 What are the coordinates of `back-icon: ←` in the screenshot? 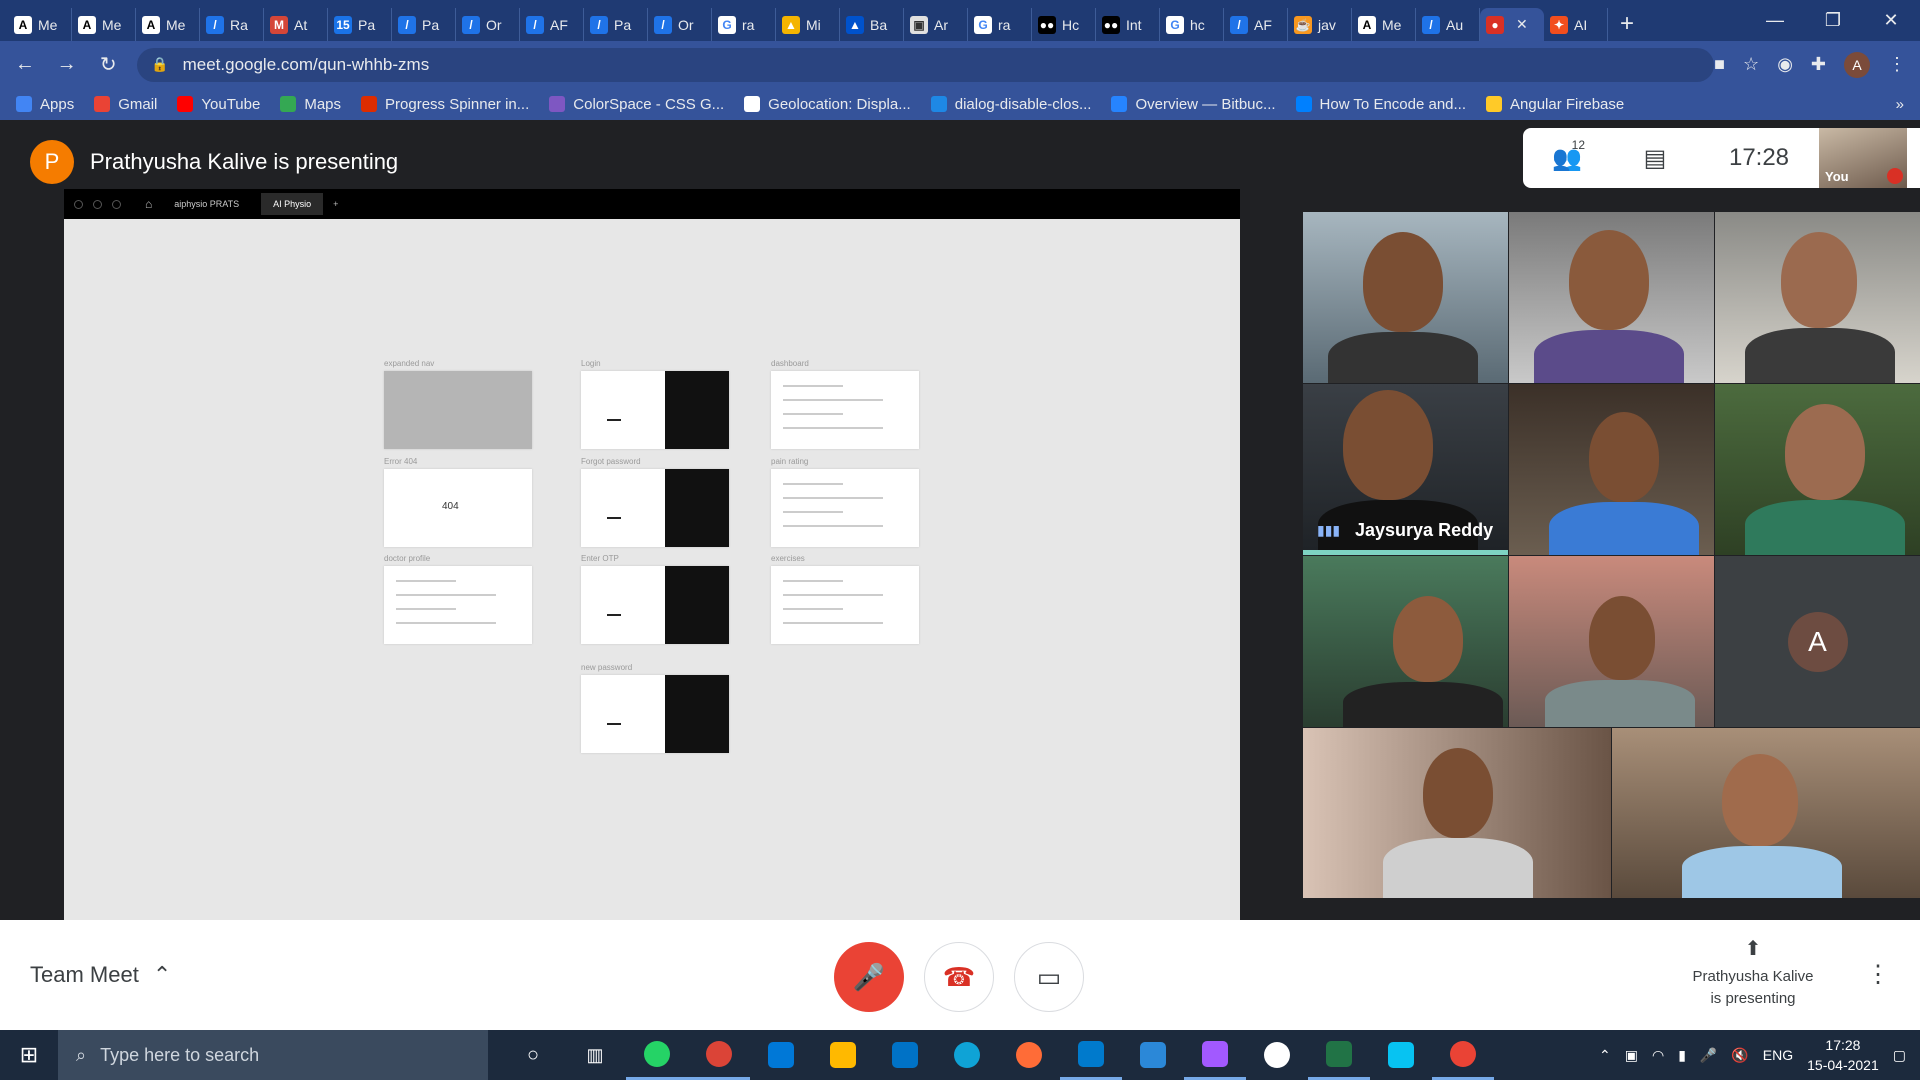 It's located at (25, 65).